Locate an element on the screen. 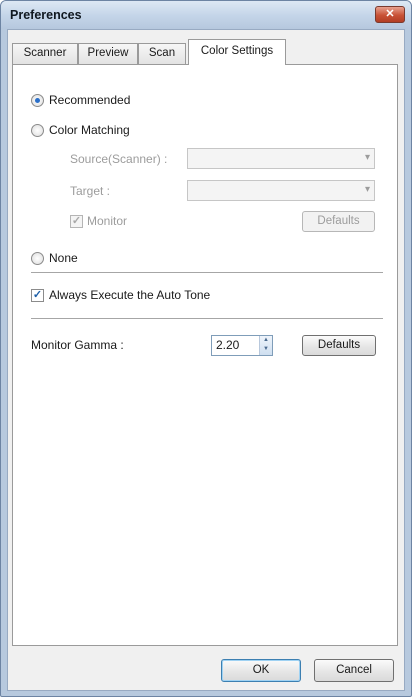 This screenshot has width=412, height=697. recommended-radio is located at coordinates (37, 100).